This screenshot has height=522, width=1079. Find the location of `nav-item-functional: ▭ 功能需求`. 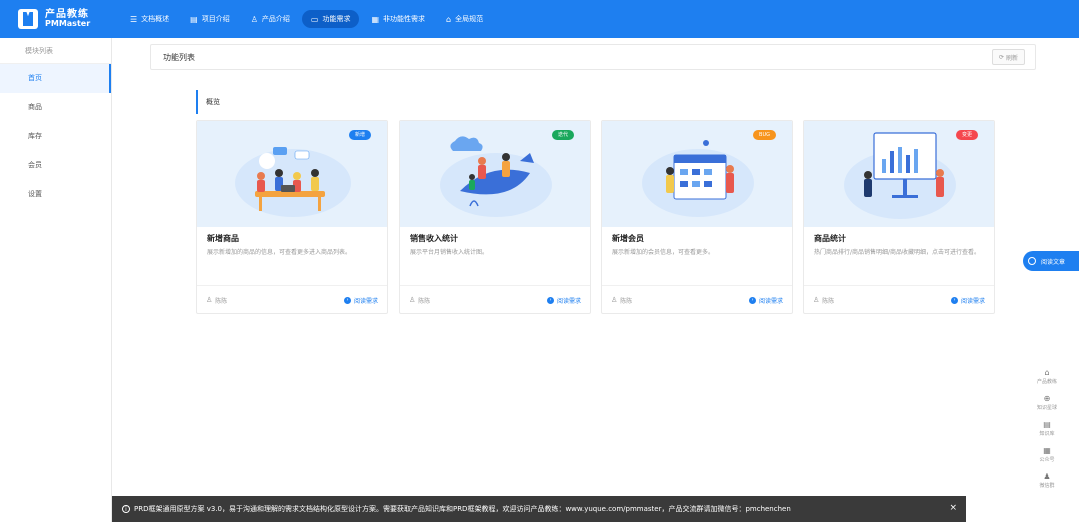

nav-item-functional: ▭ 功能需求 is located at coordinates (330, 19).